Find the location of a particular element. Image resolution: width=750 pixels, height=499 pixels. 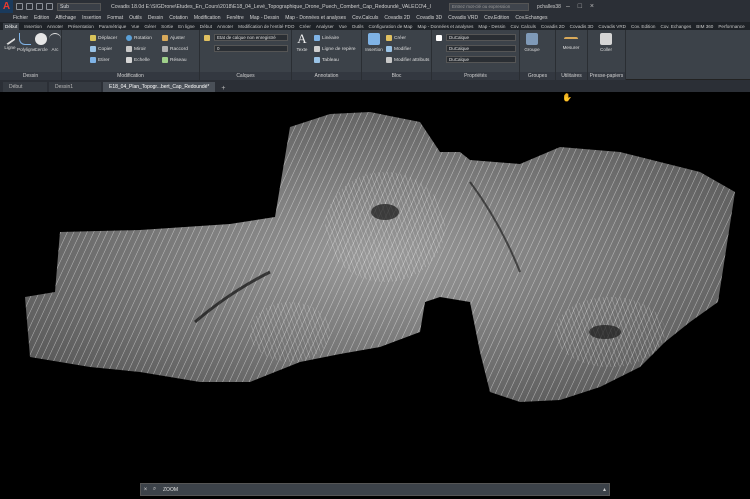

current-layer-select: 0 is located at coordinates (251, 48).